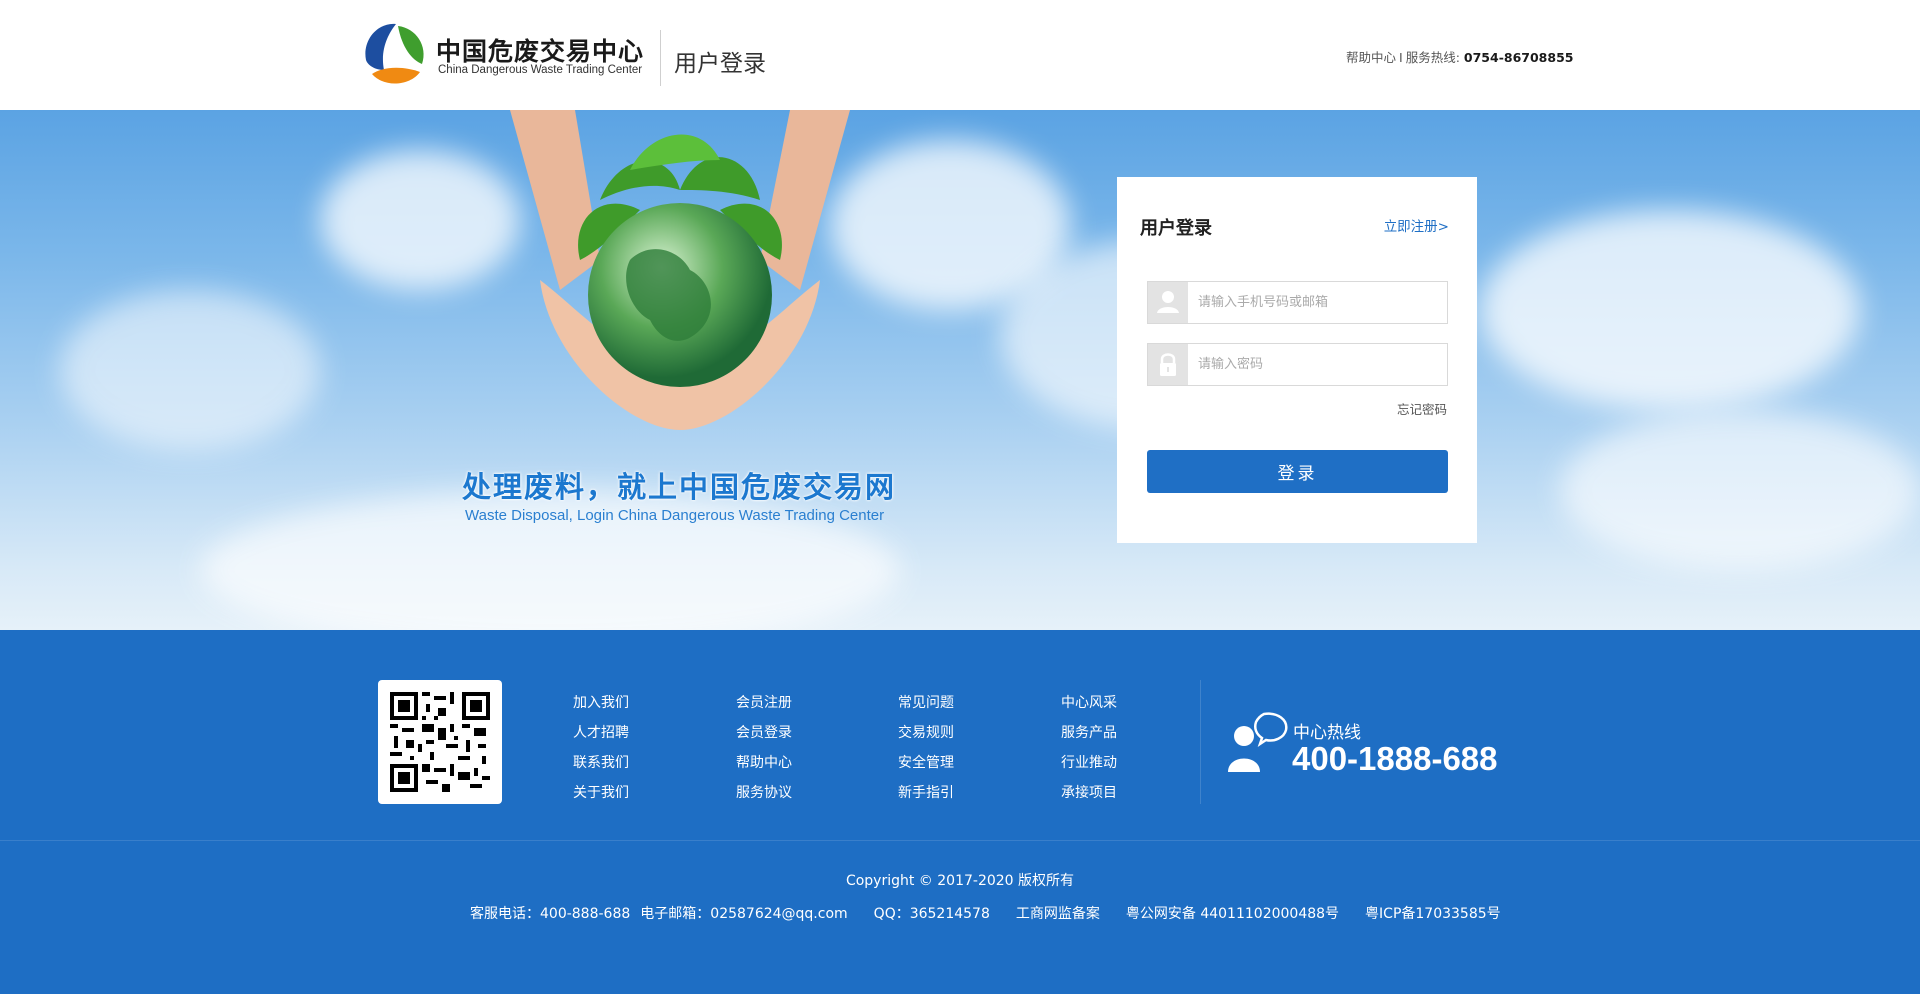 Image resolution: width=1920 pixels, height=994 pixels. Describe the element at coordinates (931, 914) in the screenshot. I see `contact-qq: QQ：365214578` at that location.